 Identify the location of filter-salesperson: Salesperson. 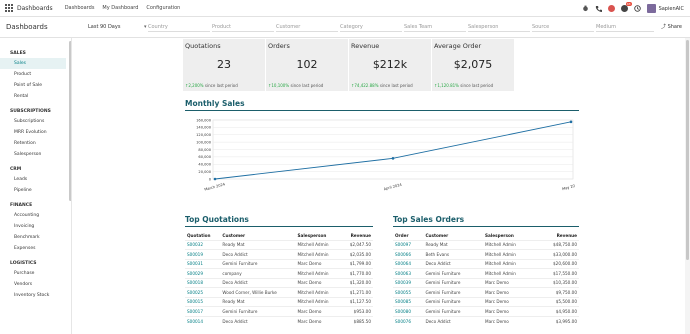
(499, 27).